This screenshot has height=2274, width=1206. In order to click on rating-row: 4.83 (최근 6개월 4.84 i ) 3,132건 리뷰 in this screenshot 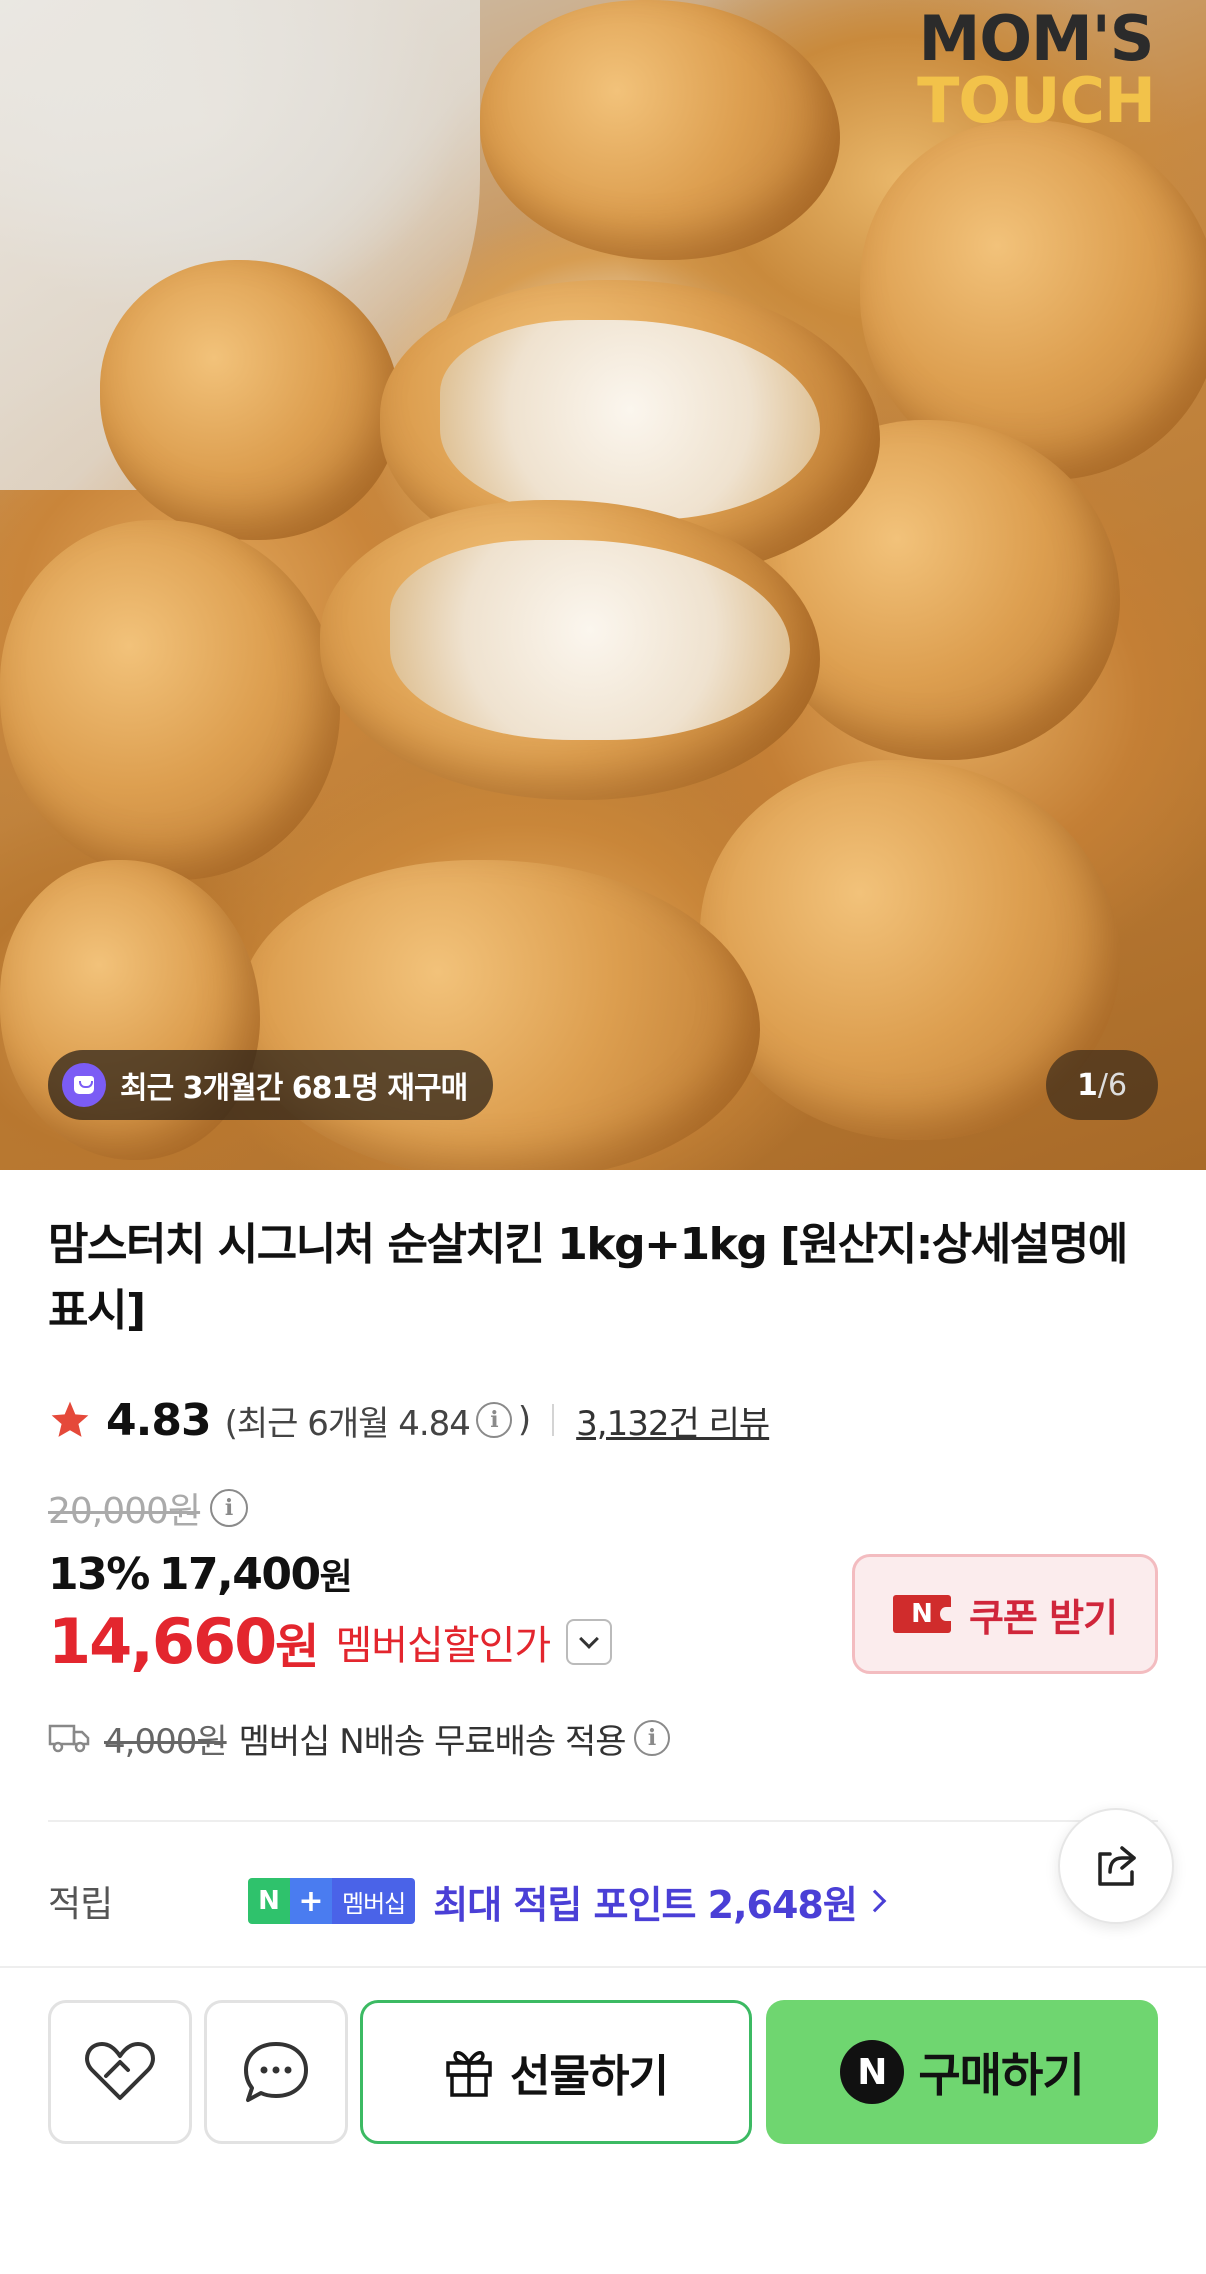, I will do `click(409, 1420)`.